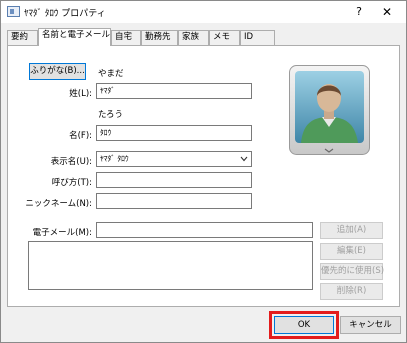  Describe the element at coordinates (174, 91) in the screenshot. I see `last-name-field: ﾔﾏﾀﾞ` at that location.